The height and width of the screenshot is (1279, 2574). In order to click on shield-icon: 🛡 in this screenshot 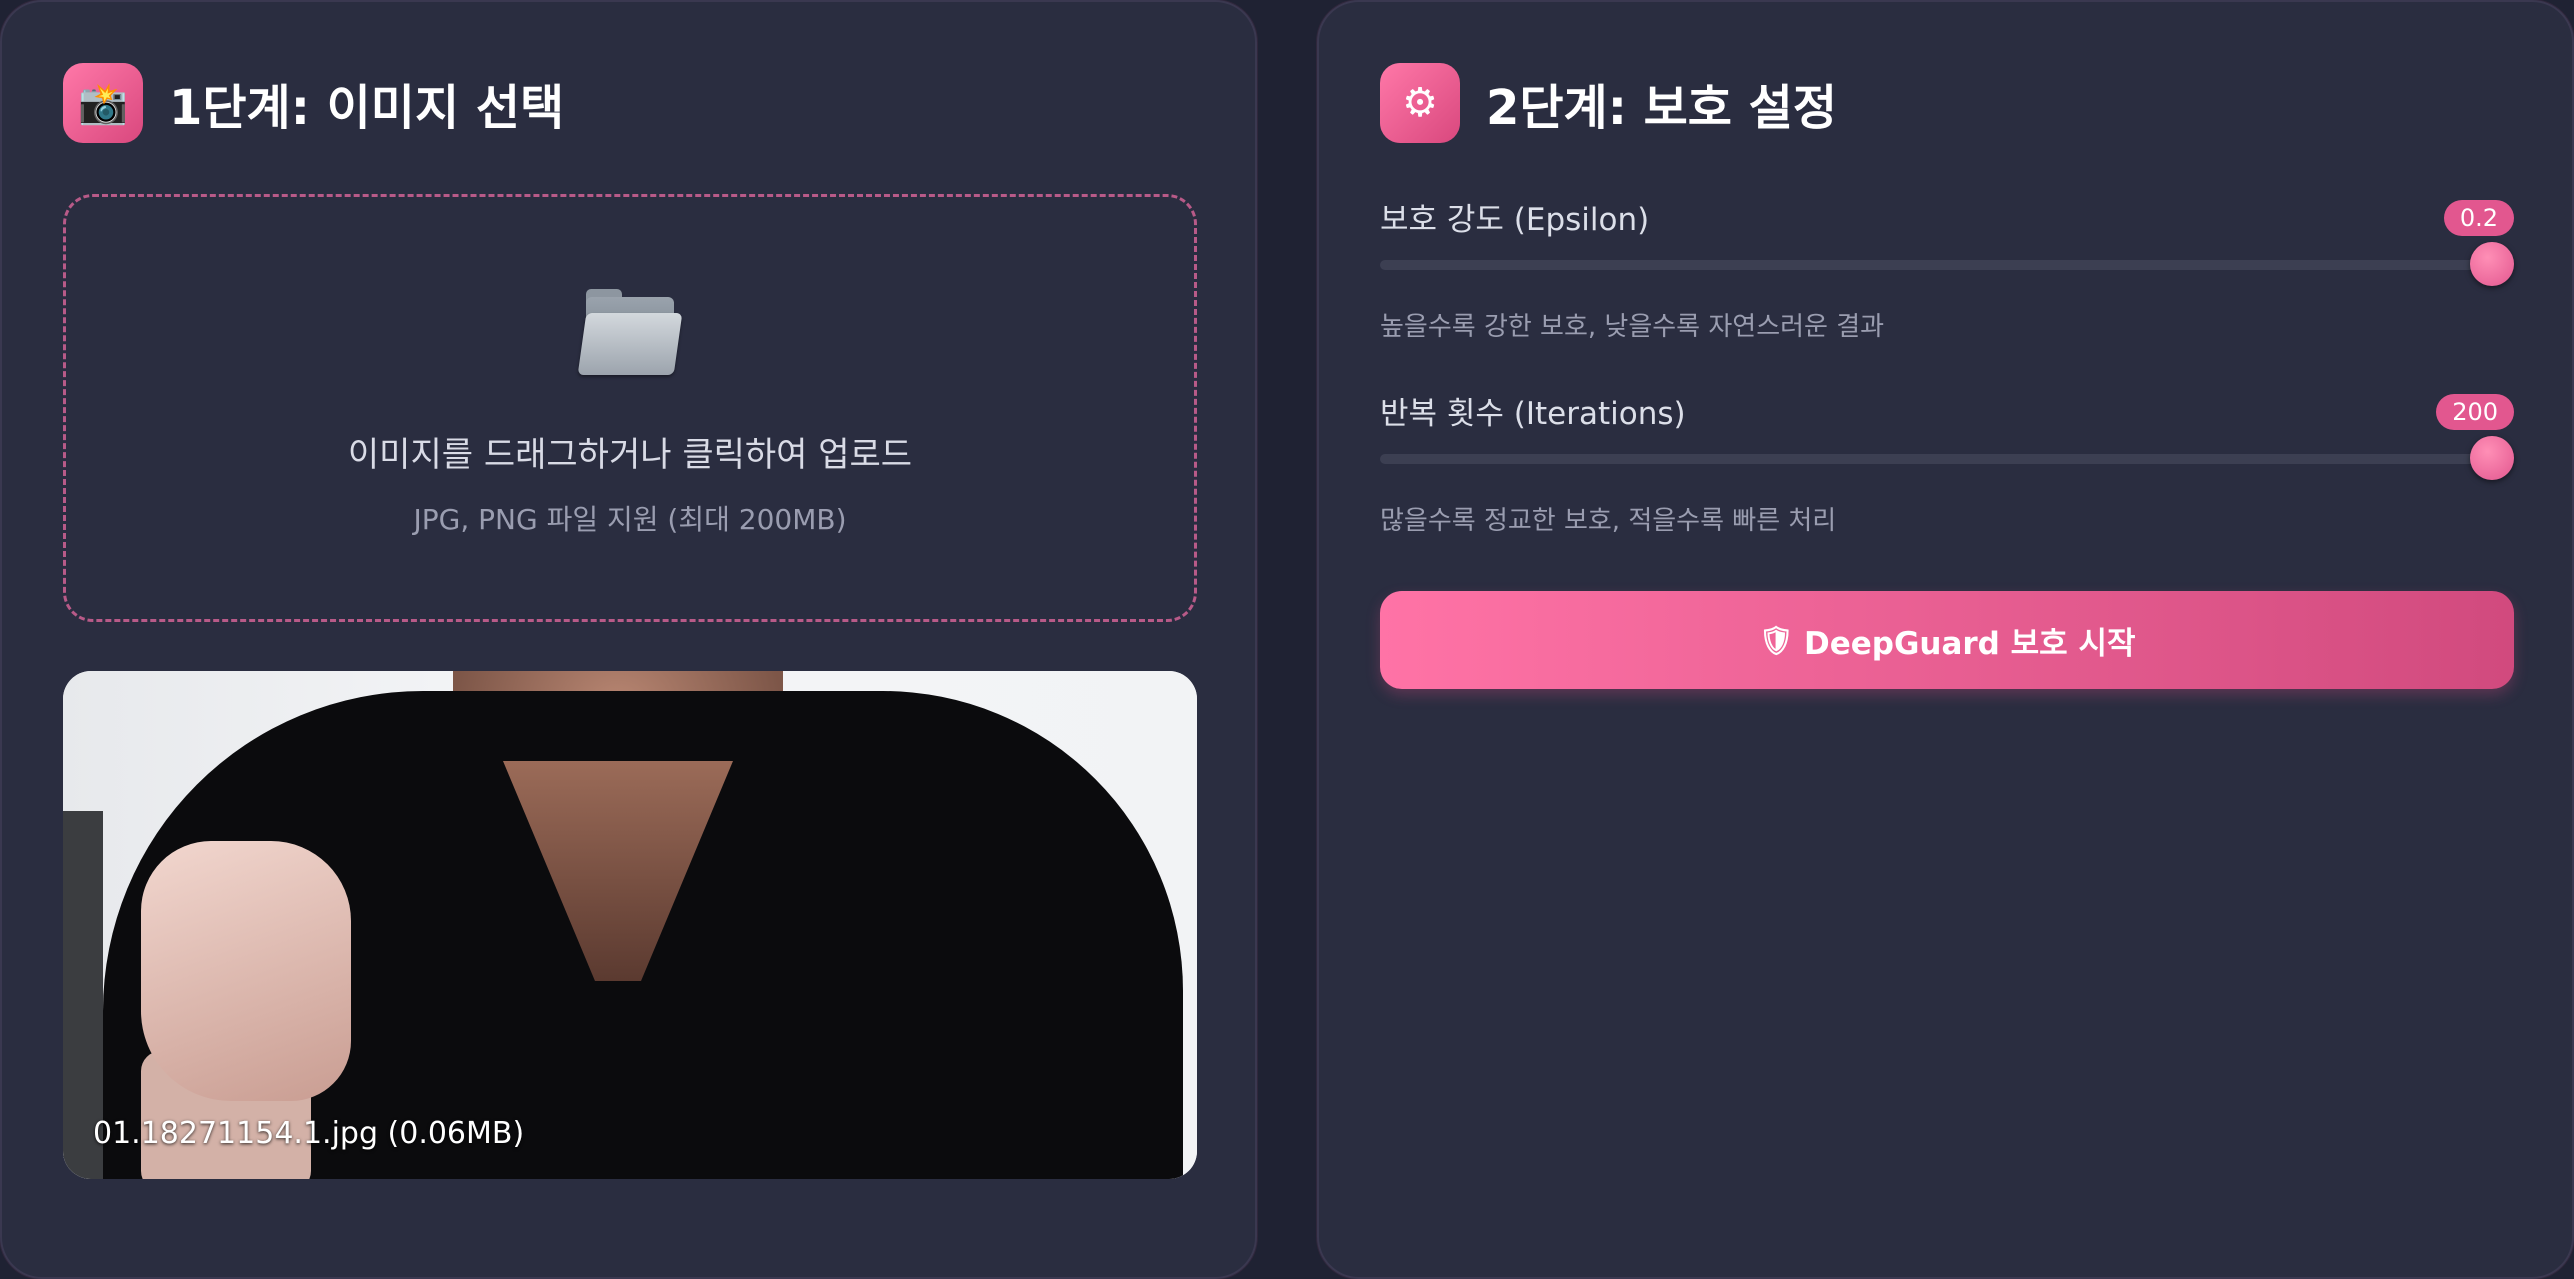, I will do `click(1776, 640)`.